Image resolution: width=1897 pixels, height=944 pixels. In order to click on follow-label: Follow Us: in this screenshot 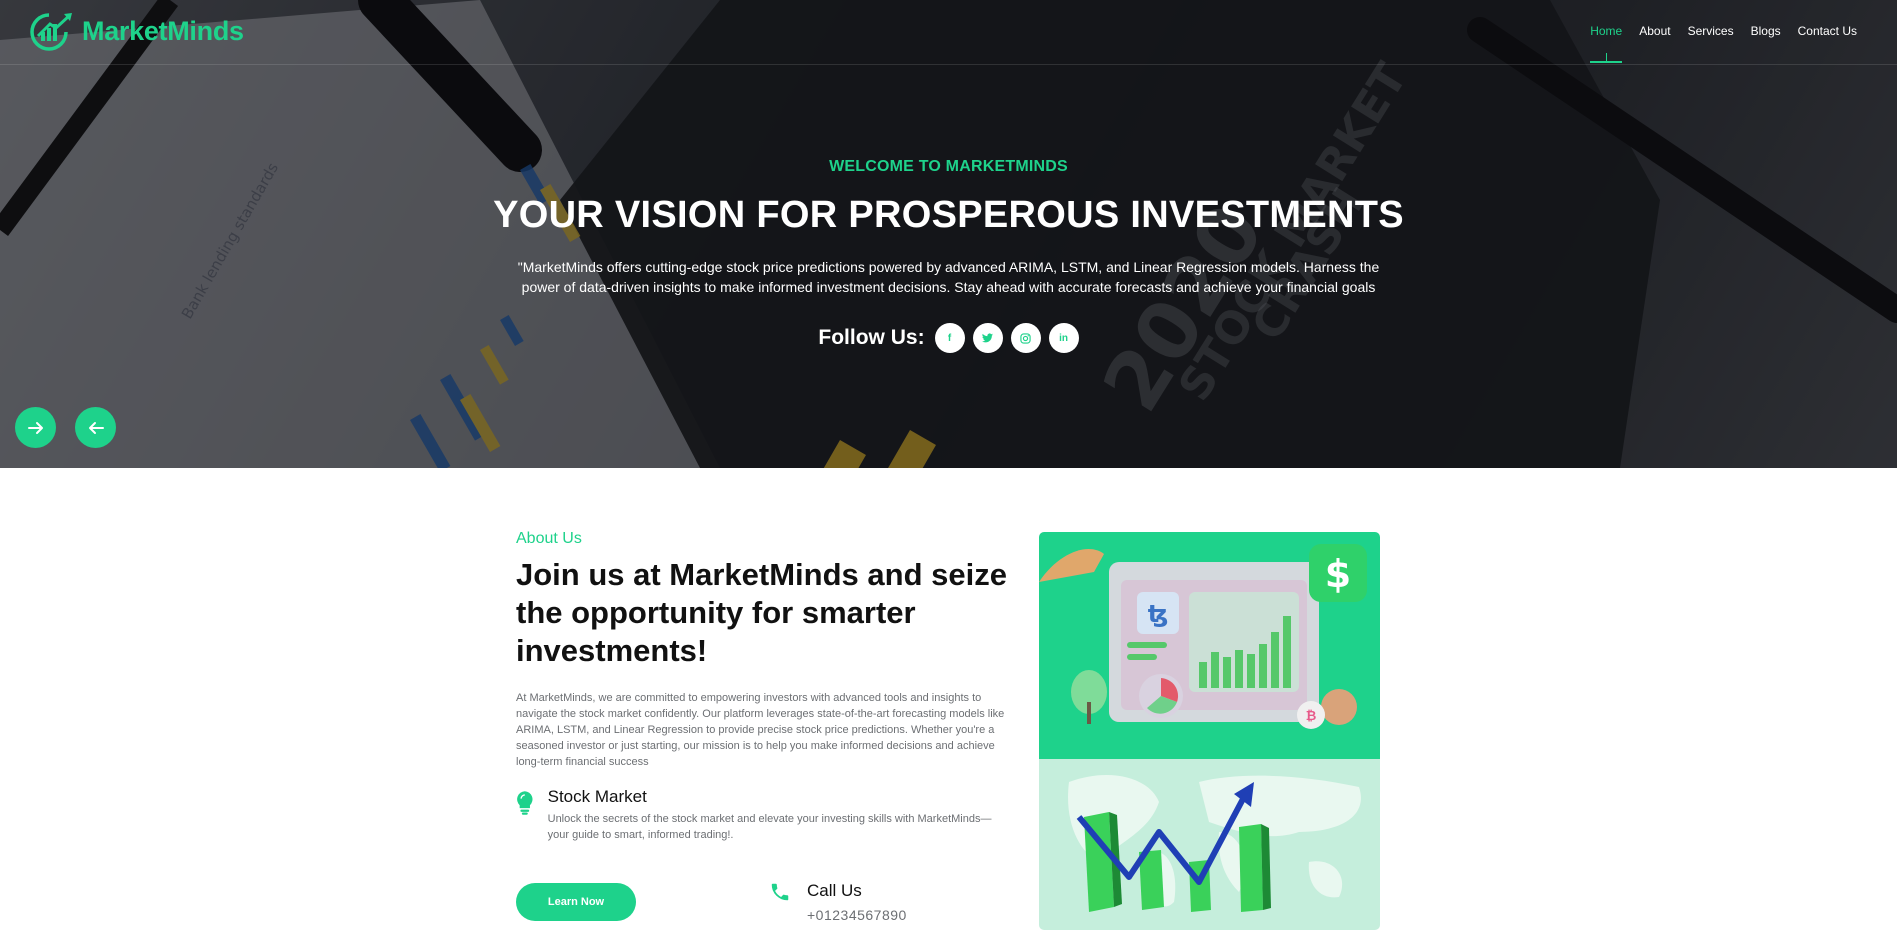, I will do `click(871, 337)`.